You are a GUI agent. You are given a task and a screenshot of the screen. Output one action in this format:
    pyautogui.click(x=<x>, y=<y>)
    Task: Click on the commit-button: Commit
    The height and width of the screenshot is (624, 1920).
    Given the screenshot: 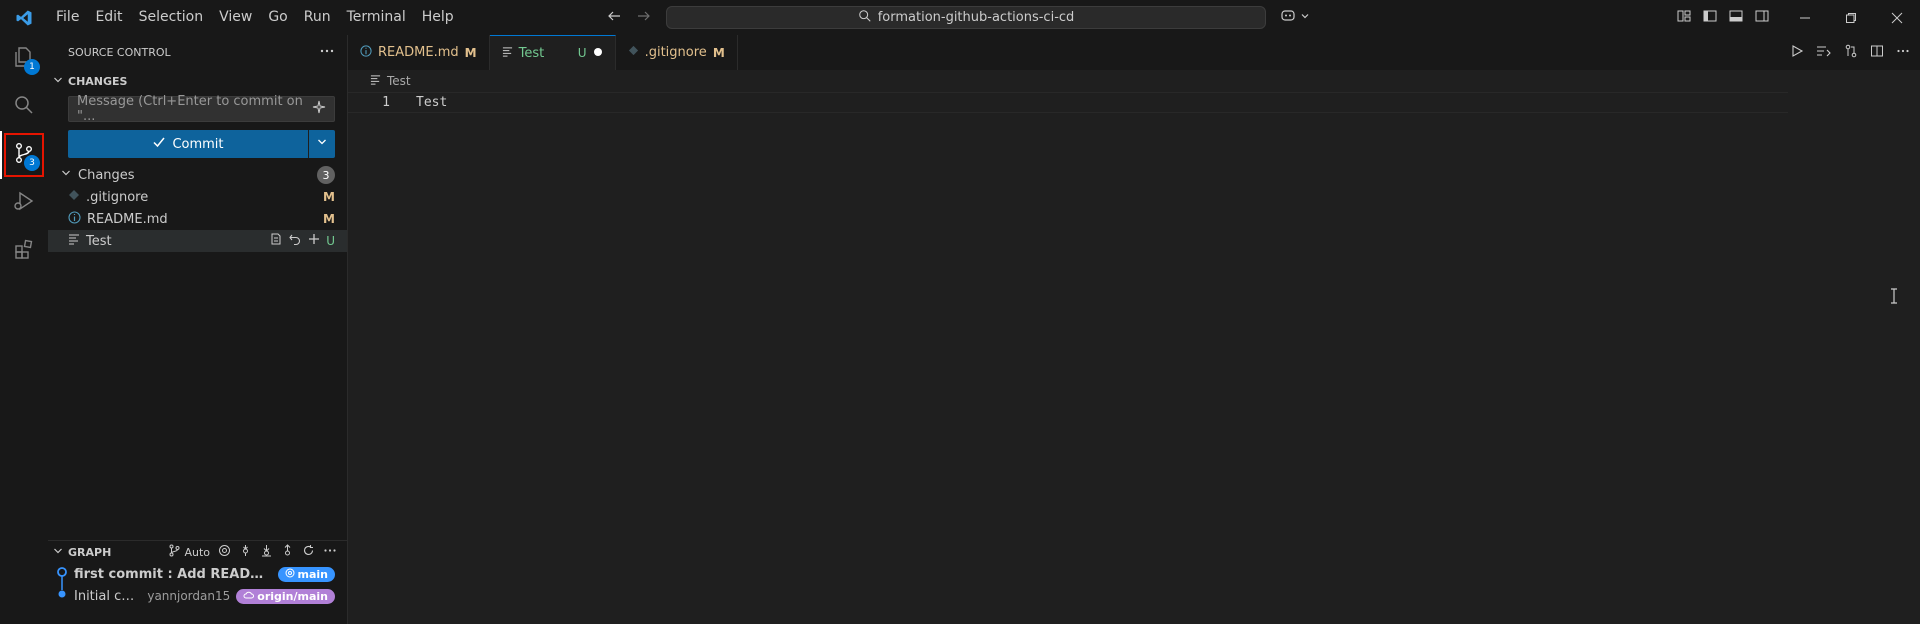 What is the action you would take?
    pyautogui.click(x=188, y=144)
    